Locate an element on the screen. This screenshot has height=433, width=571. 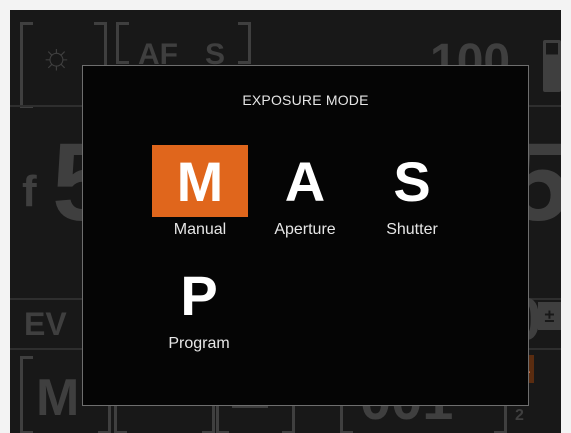
aperture-prefix: f is located at coordinates (29, 191).